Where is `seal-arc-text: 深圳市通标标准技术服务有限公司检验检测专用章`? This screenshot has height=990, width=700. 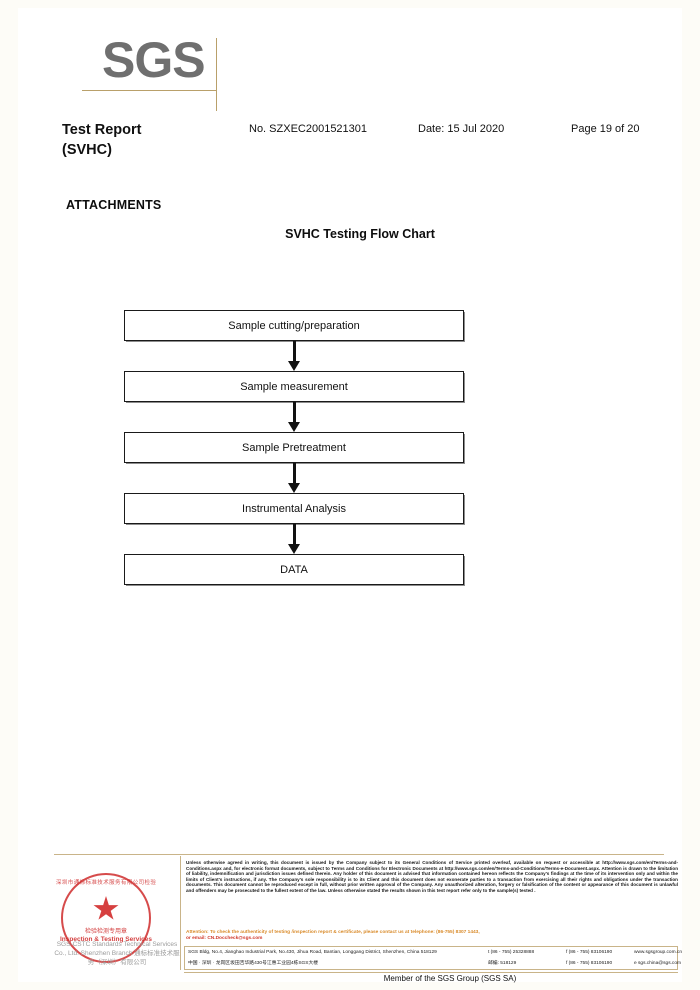
seal-arc-text: 深圳市通标标准技术服务有限公司检验检测专用章 is located at coordinates (106, 883).